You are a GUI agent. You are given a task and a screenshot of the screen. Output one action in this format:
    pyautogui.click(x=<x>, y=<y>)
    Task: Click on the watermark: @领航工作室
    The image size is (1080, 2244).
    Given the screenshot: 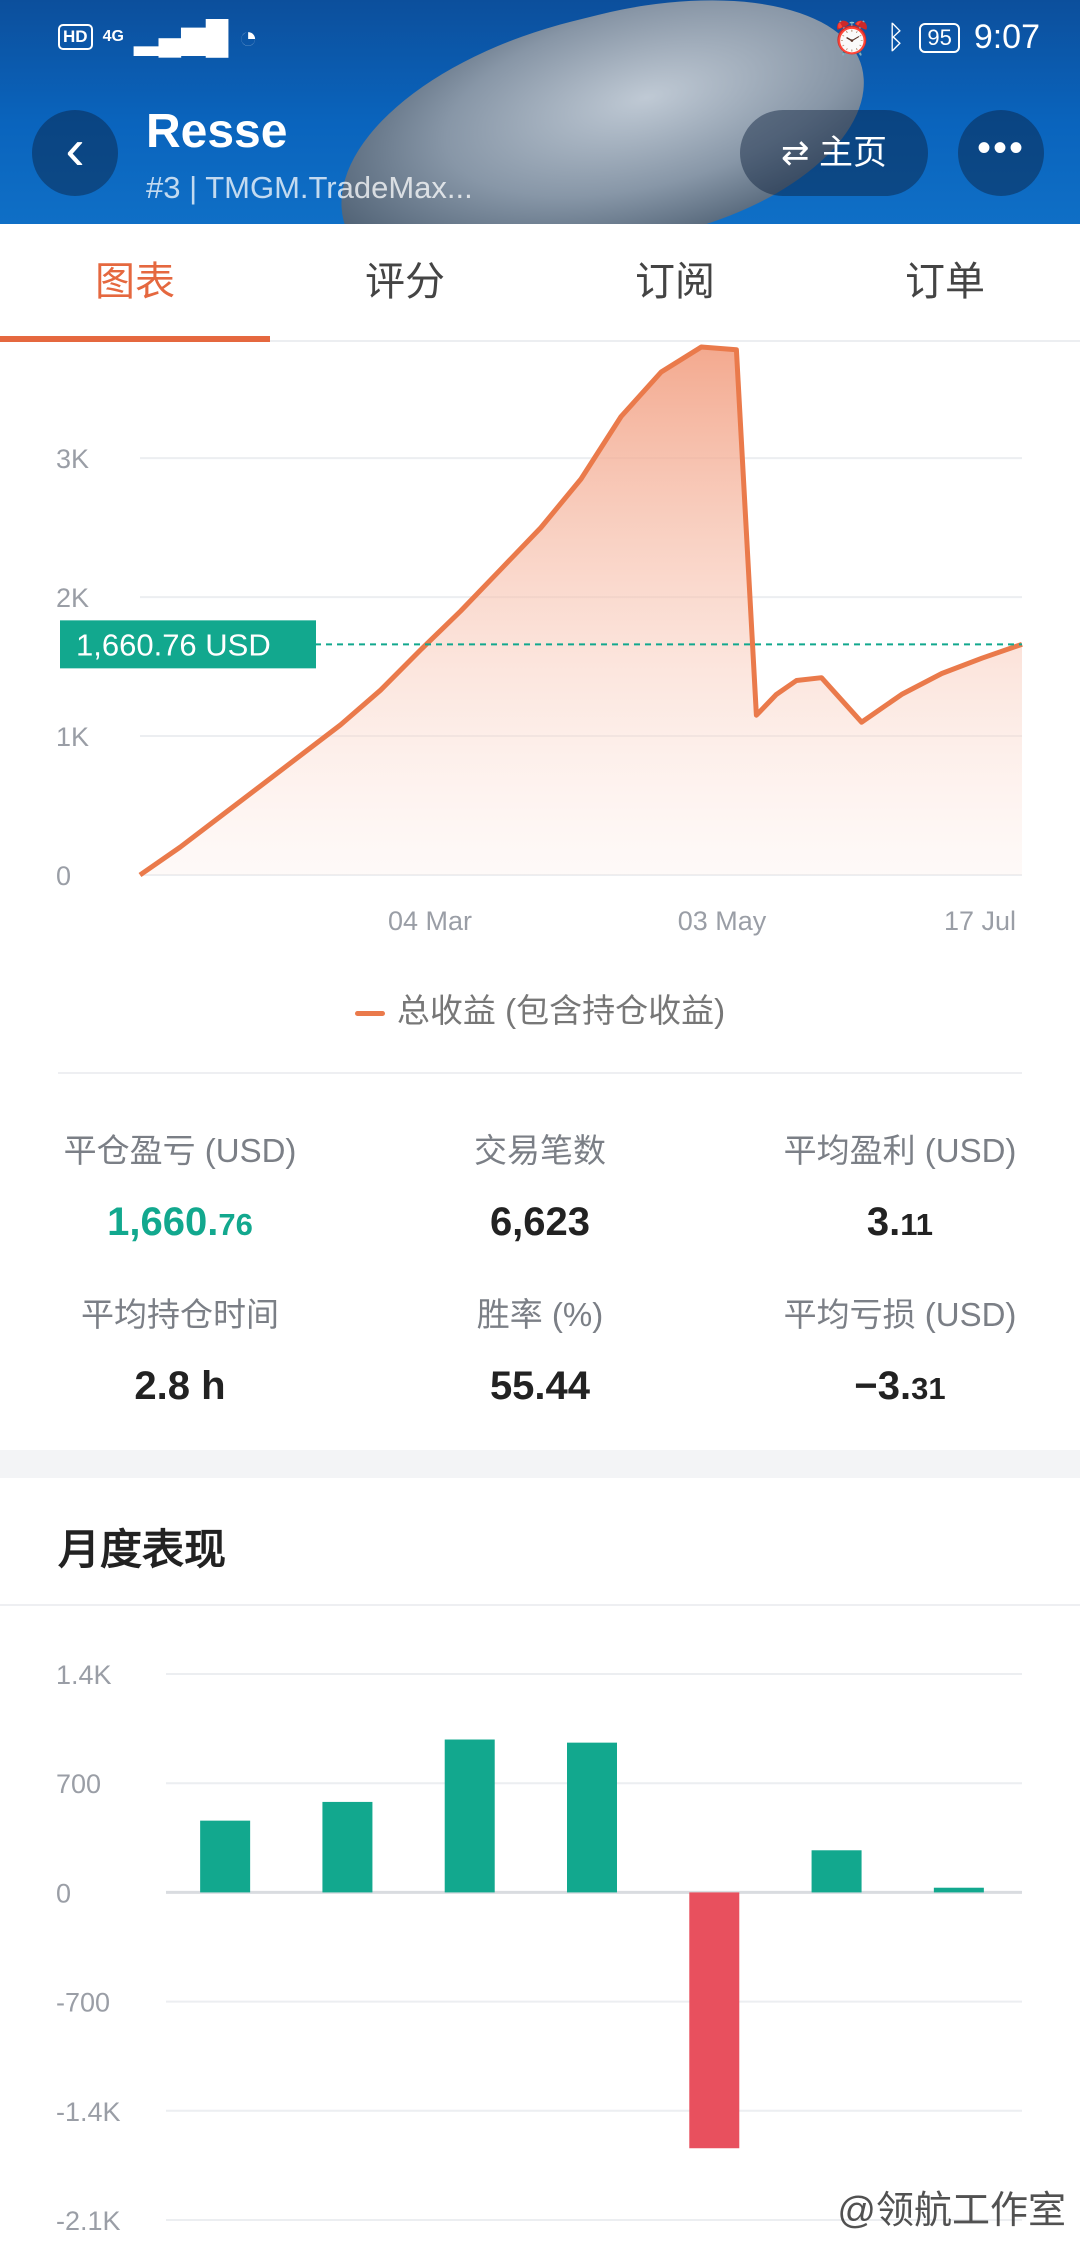 What is the action you would take?
    pyautogui.click(x=951, y=2211)
    